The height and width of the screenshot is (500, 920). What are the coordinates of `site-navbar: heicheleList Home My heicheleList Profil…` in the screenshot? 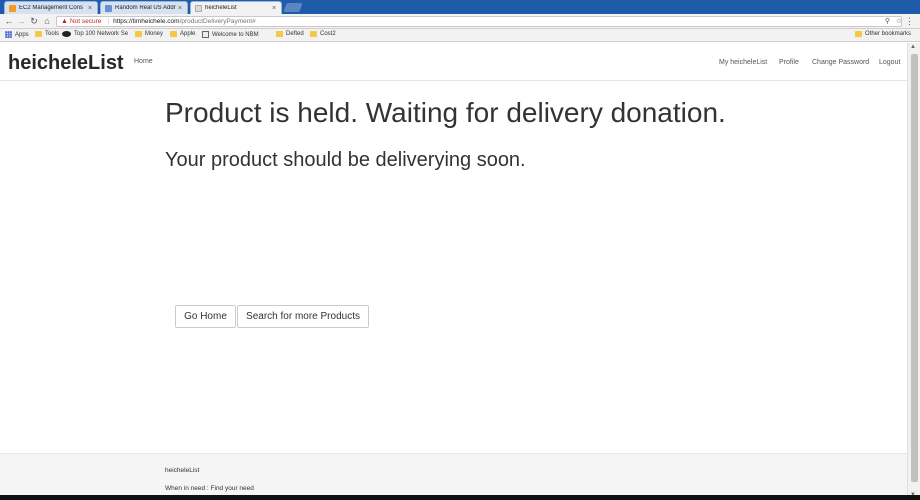 It's located at (453, 62).